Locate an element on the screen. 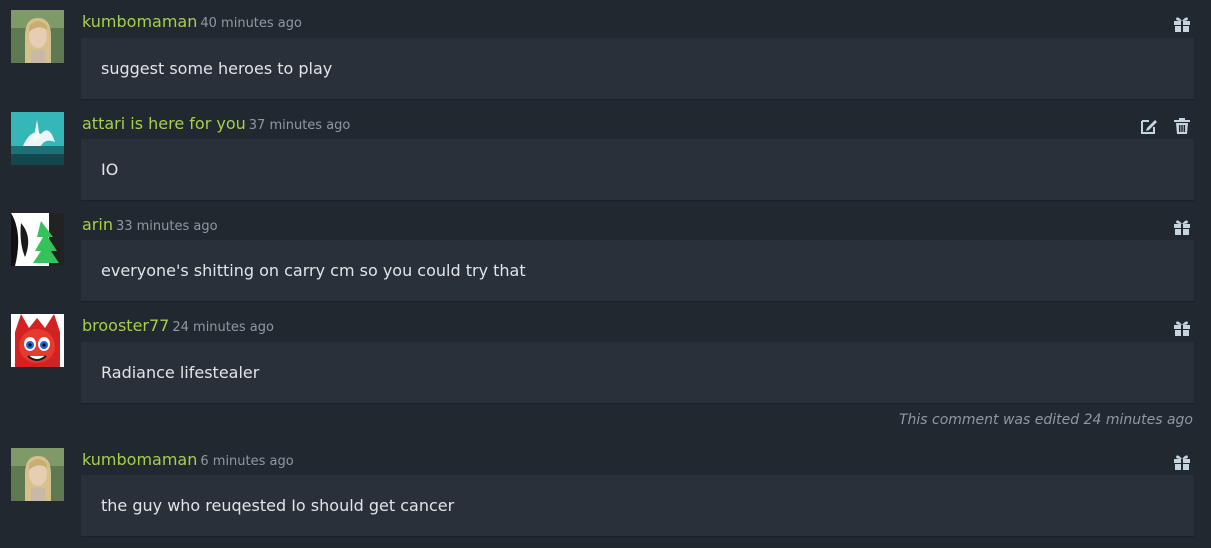 Image resolution: width=1211 pixels, height=548 pixels. comment-timestamp: 33 minutes ago is located at coordinates (166, 226).